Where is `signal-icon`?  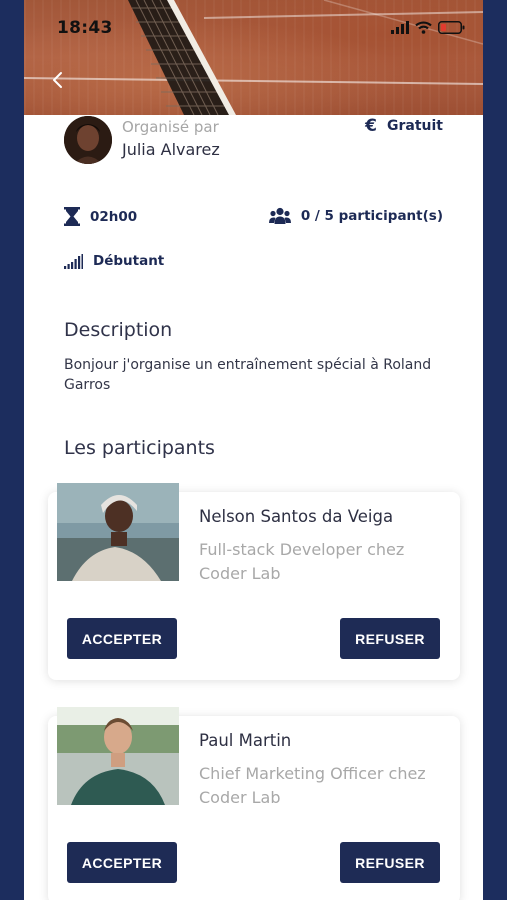 signal-icon is located at coordinates (400, 27).